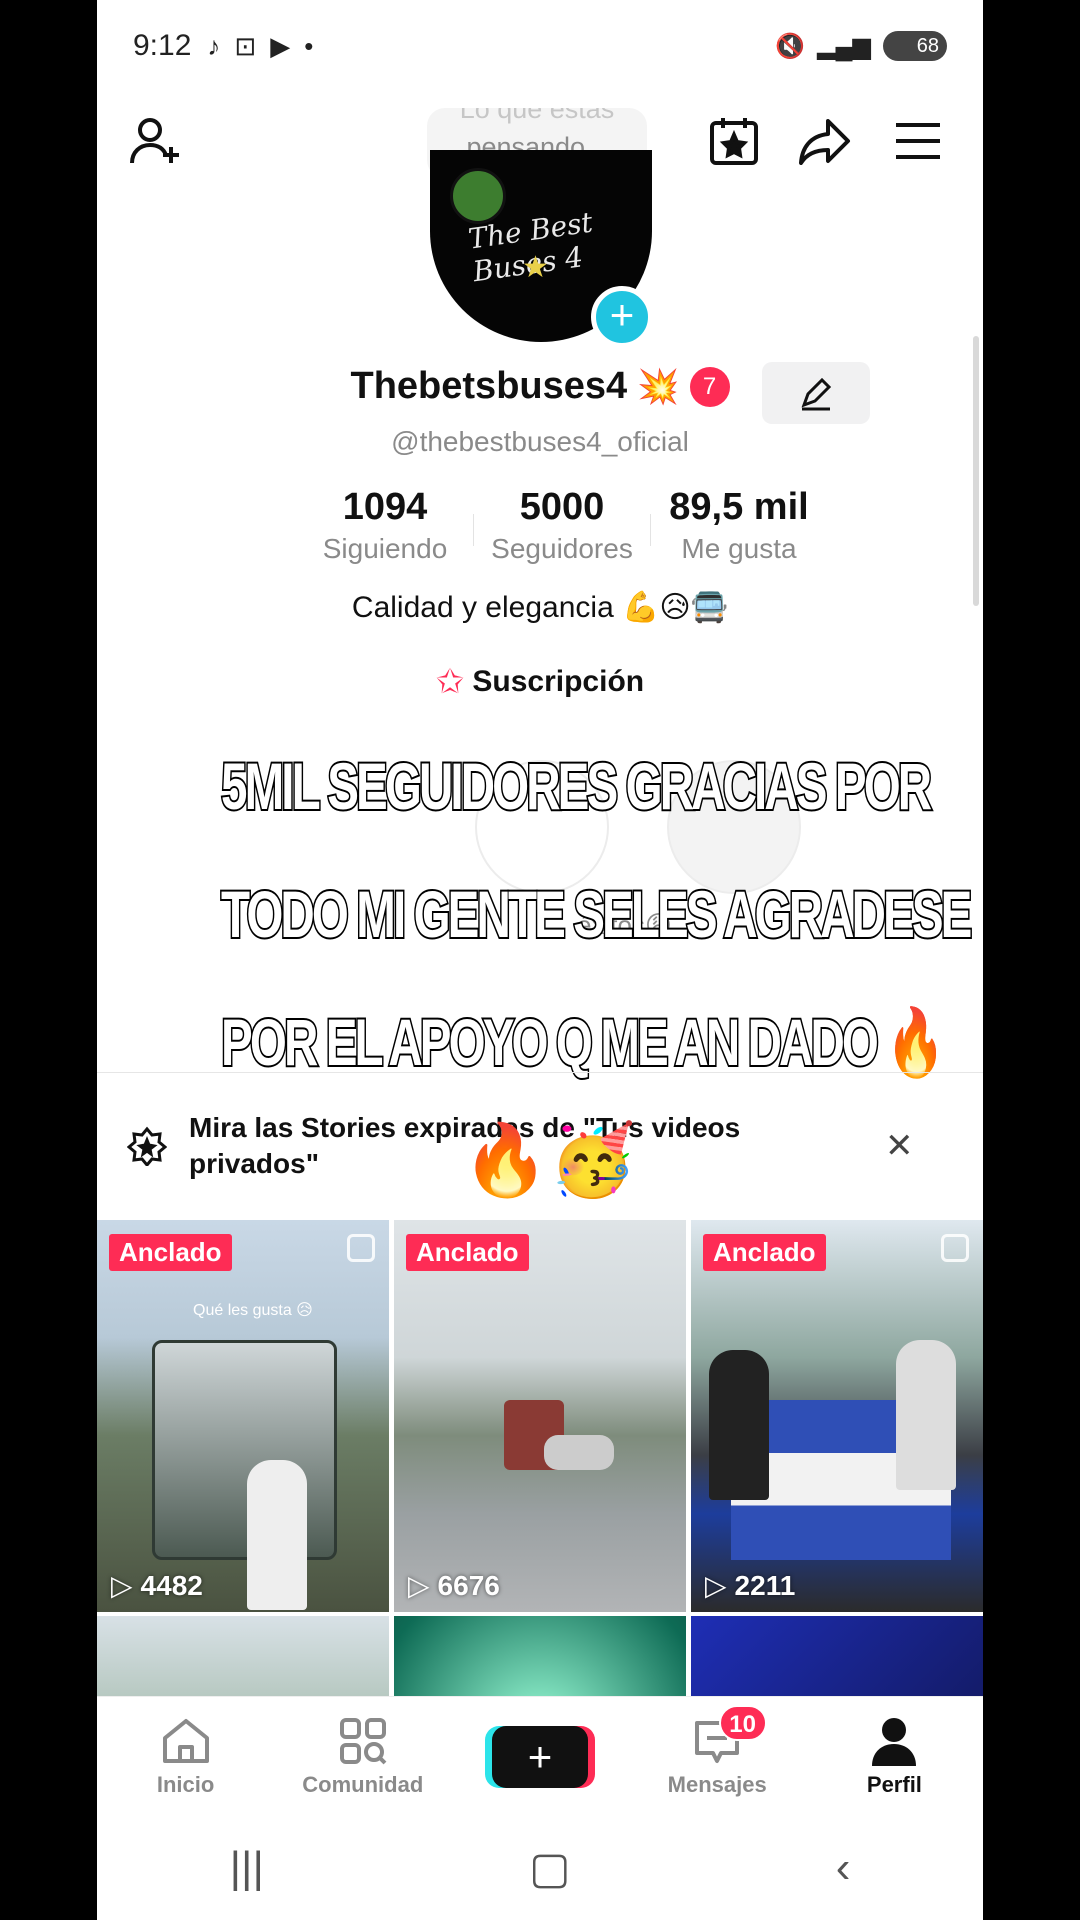 Image resolution: width=1080 pixels, height=1920 pixels. I want to click on share-button, so click(825, 141).